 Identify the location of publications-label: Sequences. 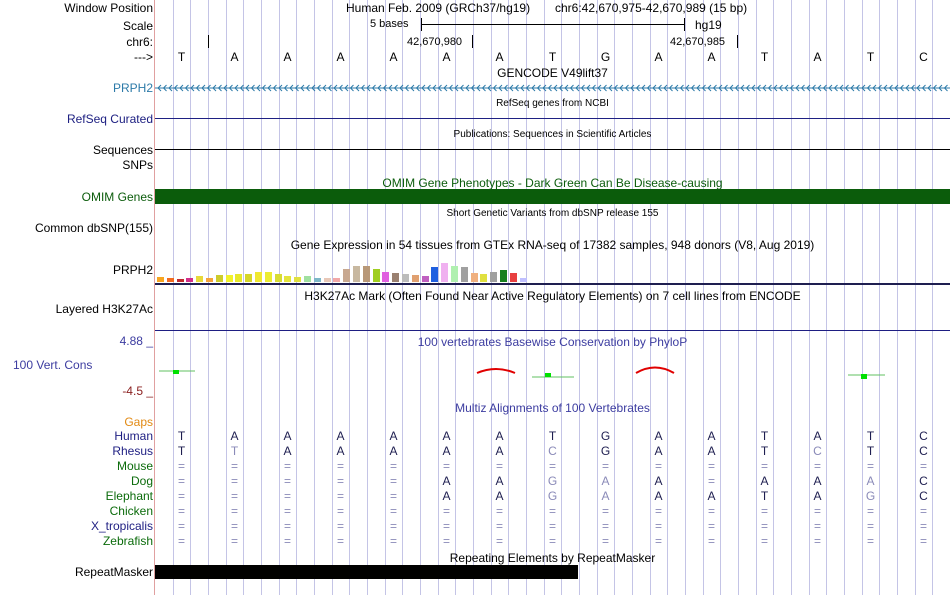
(123, 150).